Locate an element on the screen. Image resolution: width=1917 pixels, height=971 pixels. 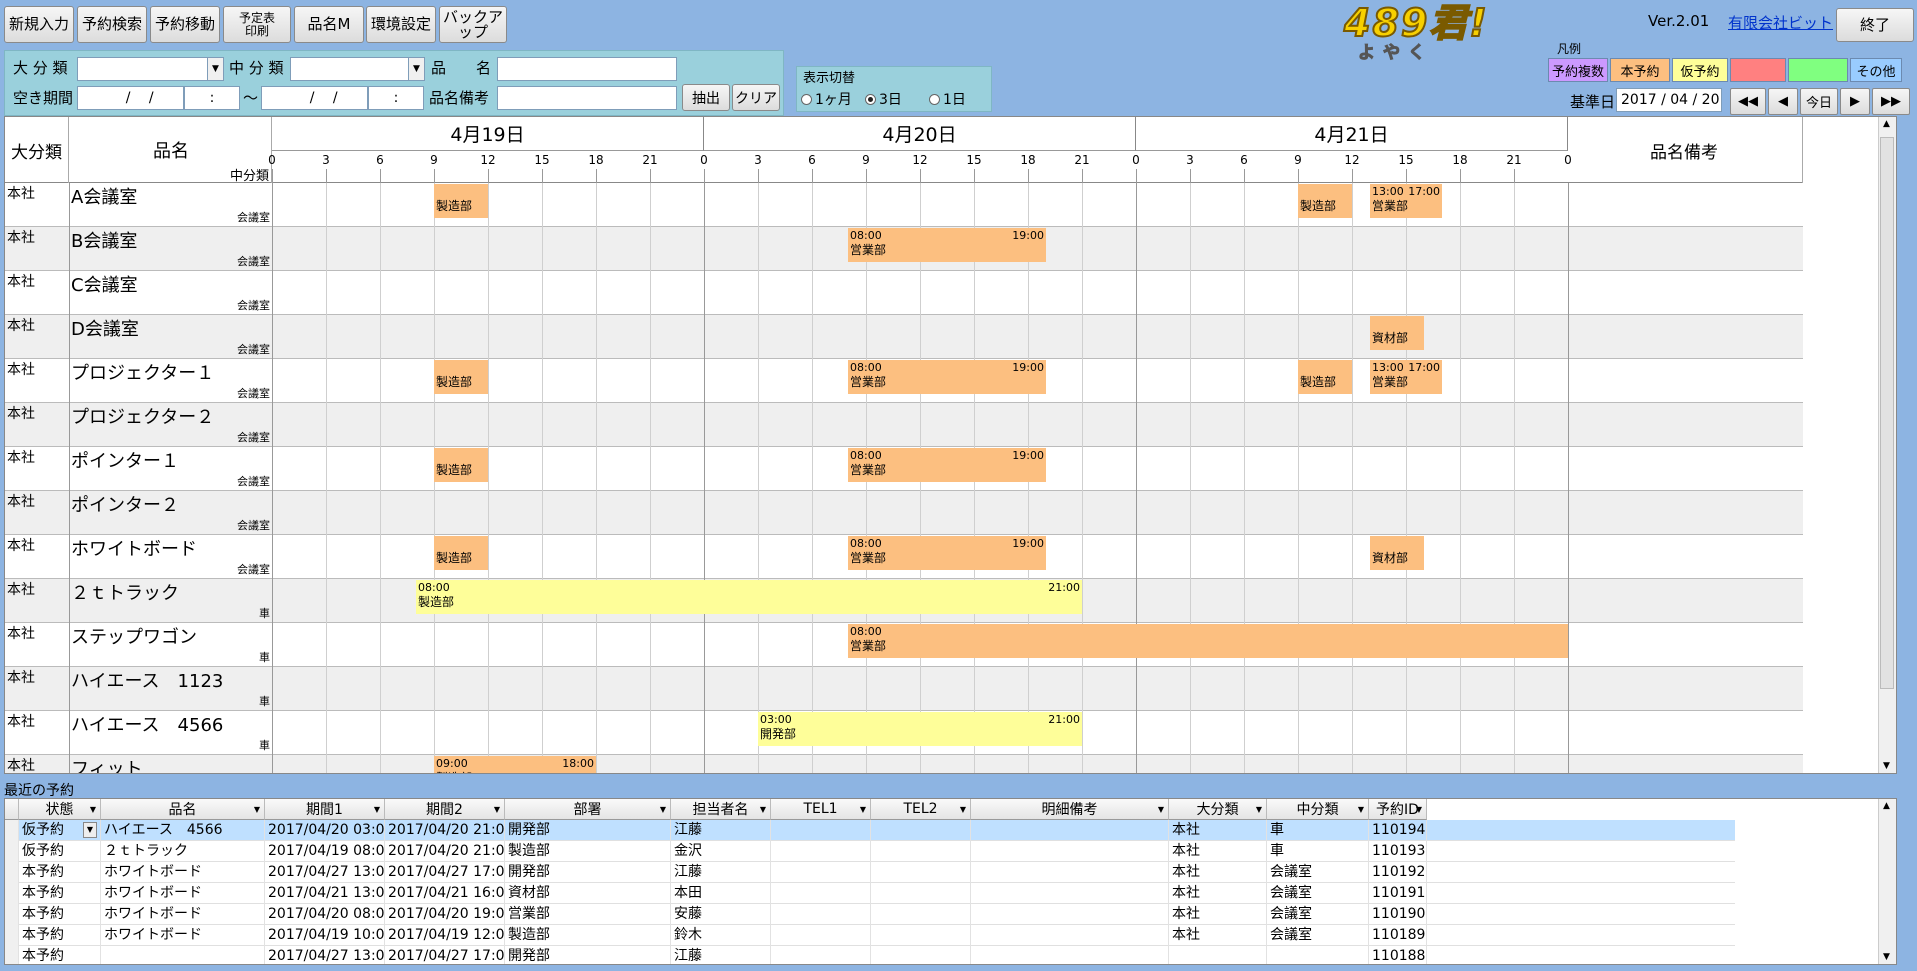
reservation-block: 08:00 営業部 is located at coordinates (1208, 641).